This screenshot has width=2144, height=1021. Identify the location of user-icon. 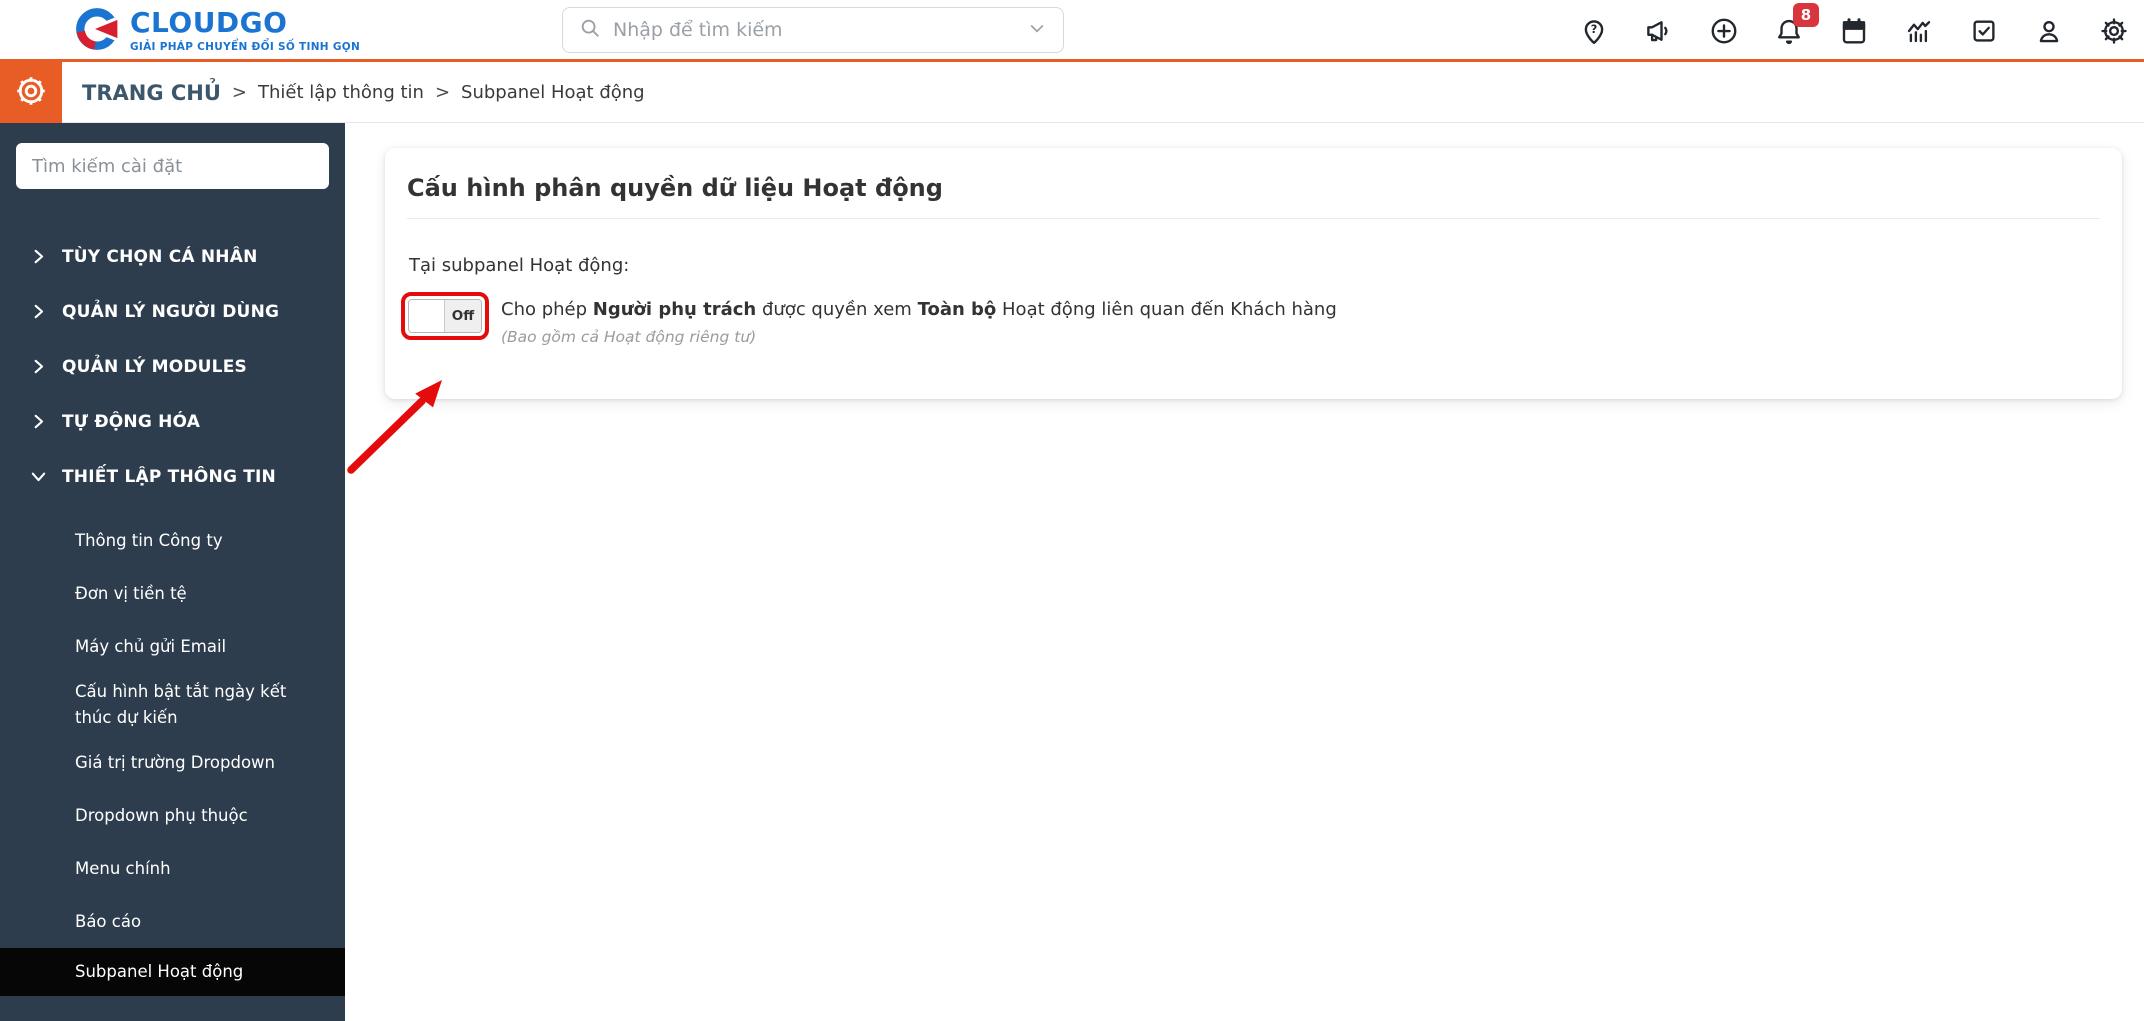
(2049, 31).